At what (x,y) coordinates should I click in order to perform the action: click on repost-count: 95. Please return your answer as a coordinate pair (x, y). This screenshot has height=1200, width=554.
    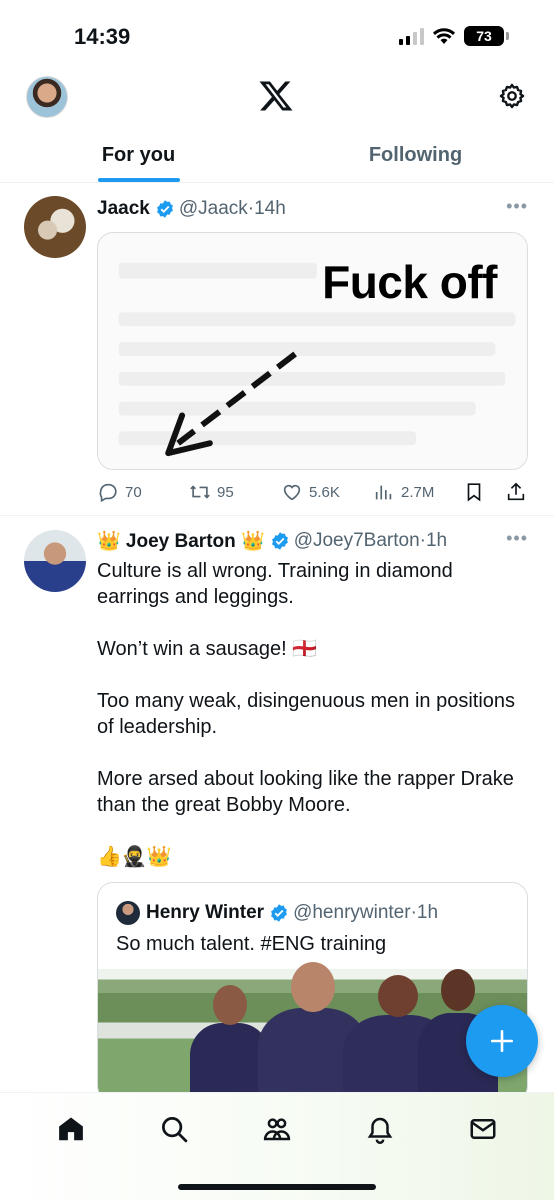
    Looking at the image, I should click on (225, 492).